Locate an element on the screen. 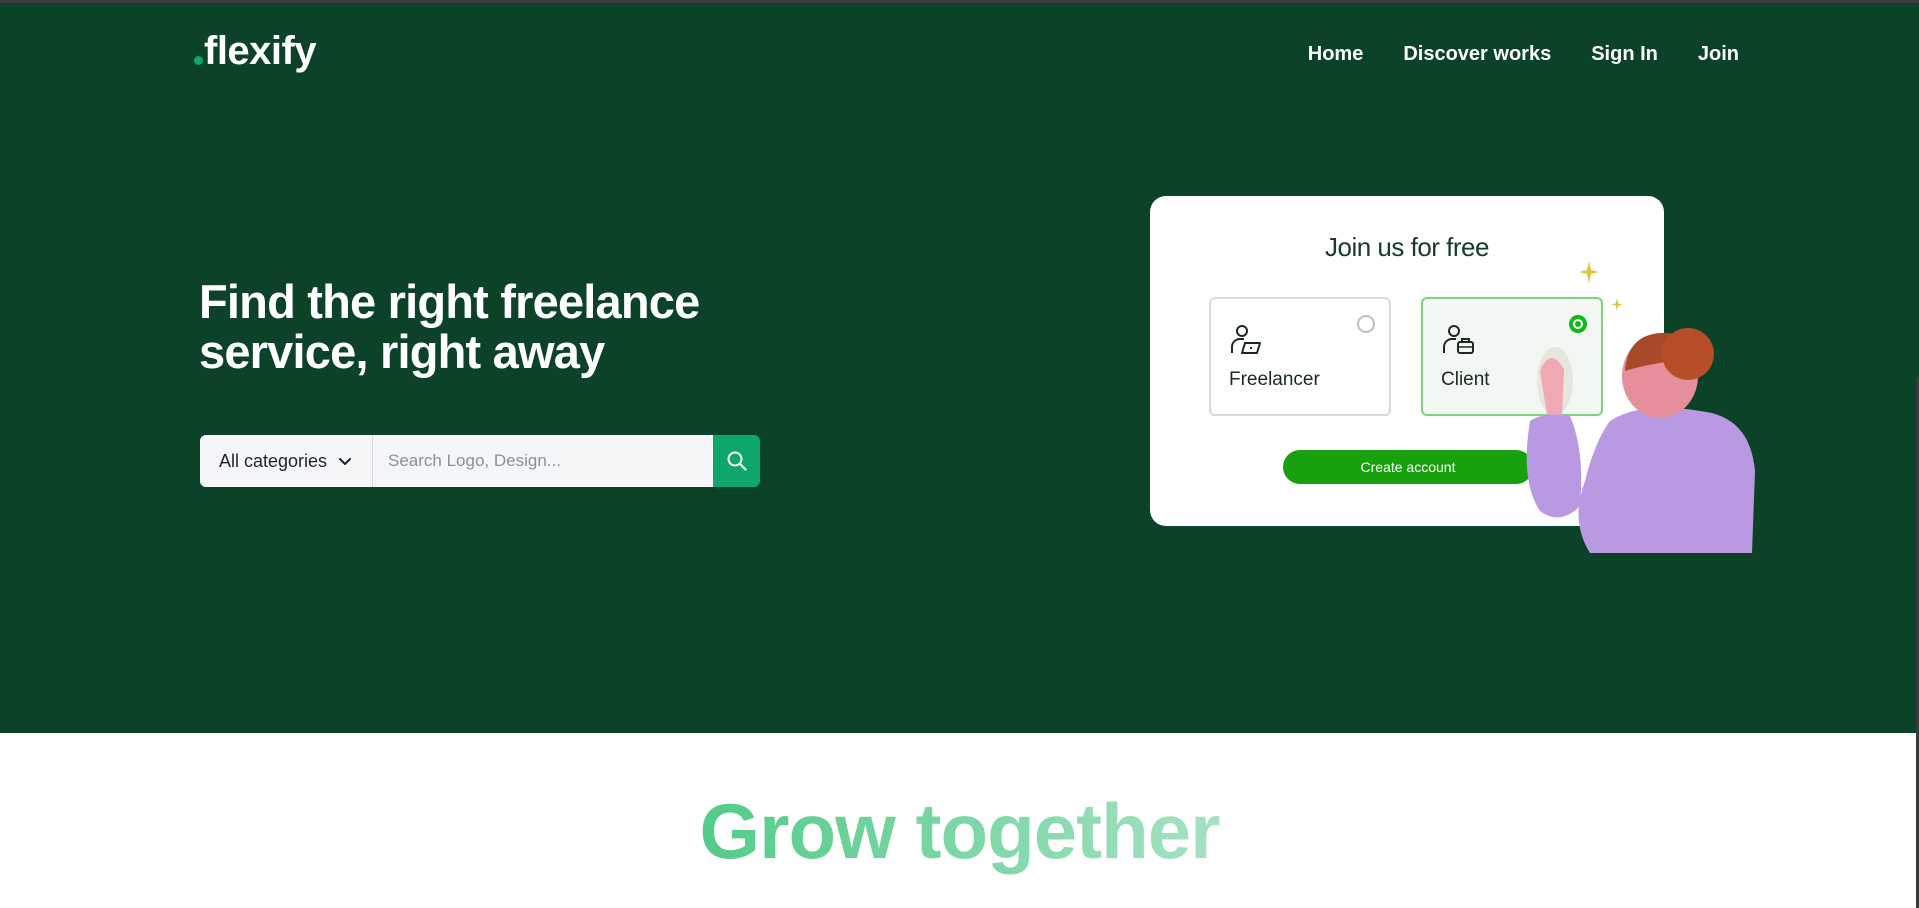  logo-text: flexify is located at coordinates (260, 51).